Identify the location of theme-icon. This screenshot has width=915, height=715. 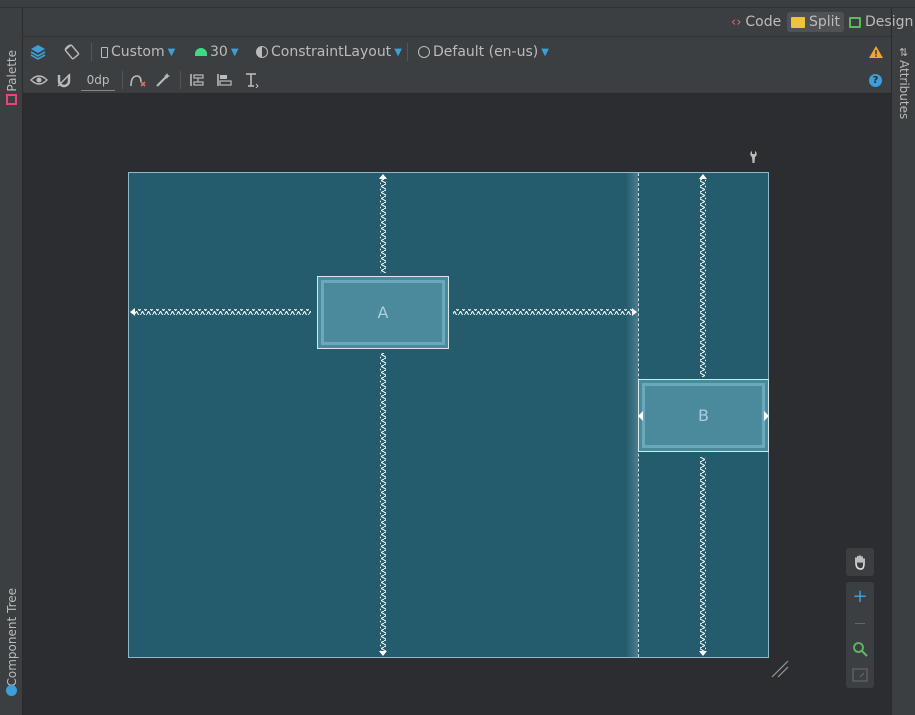
(262, 52).